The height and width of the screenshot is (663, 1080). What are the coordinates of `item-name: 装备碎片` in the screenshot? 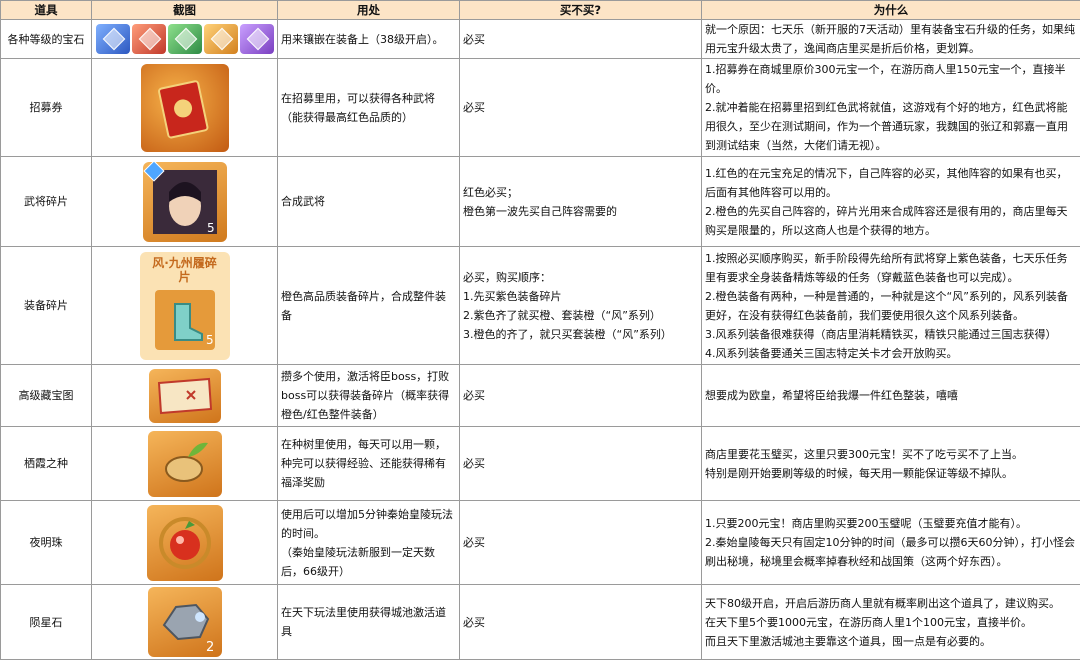 It's located at (46, 305).